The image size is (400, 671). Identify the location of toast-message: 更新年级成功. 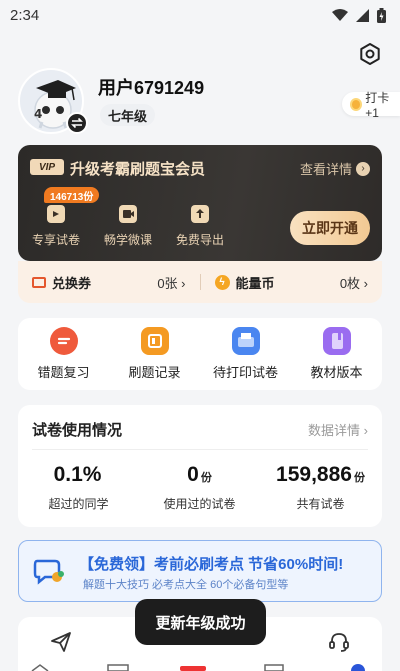
(200, 622).